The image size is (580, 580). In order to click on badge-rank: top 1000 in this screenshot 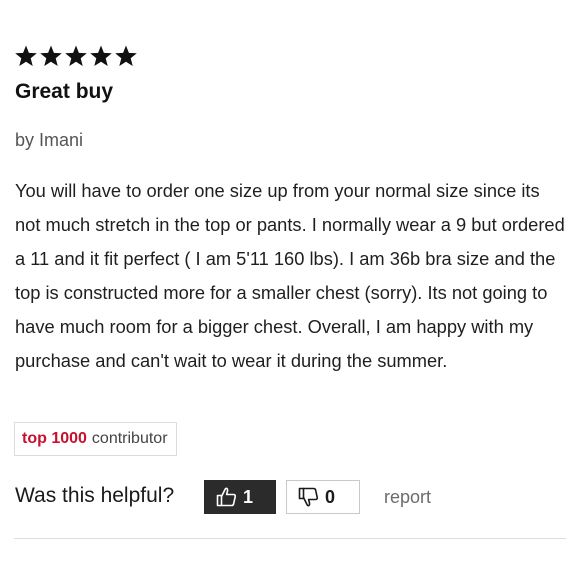, I will do `click(54, 438)`.